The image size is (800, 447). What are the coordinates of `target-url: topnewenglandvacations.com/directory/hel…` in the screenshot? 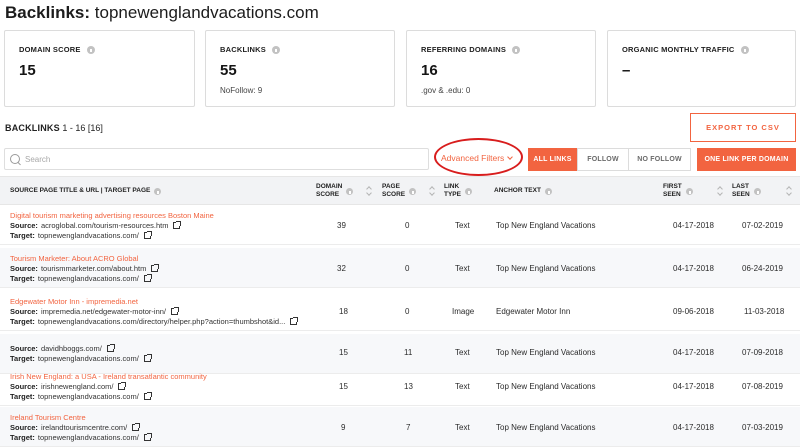 It's located at (161, 321).